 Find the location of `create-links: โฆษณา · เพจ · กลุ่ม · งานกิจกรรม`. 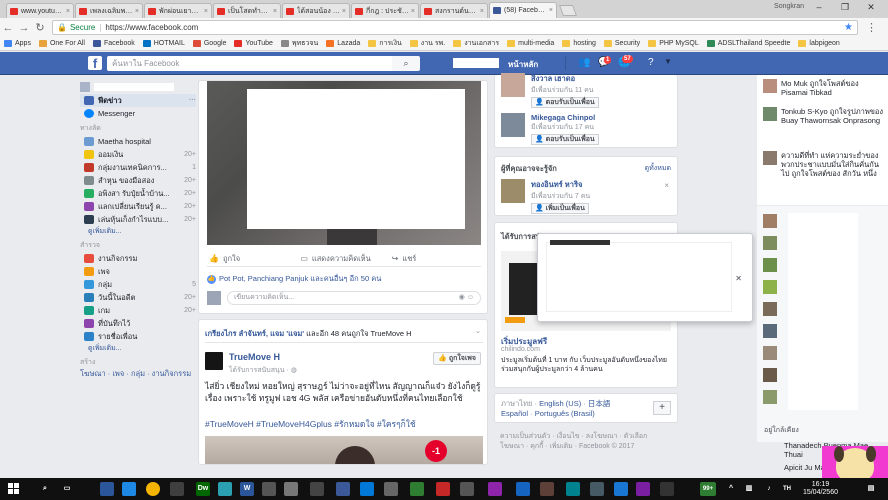

create-links: โฆษณา · เพจ · กลุ่ม · งานกิจกรรม is located at coordinates (138, 374).